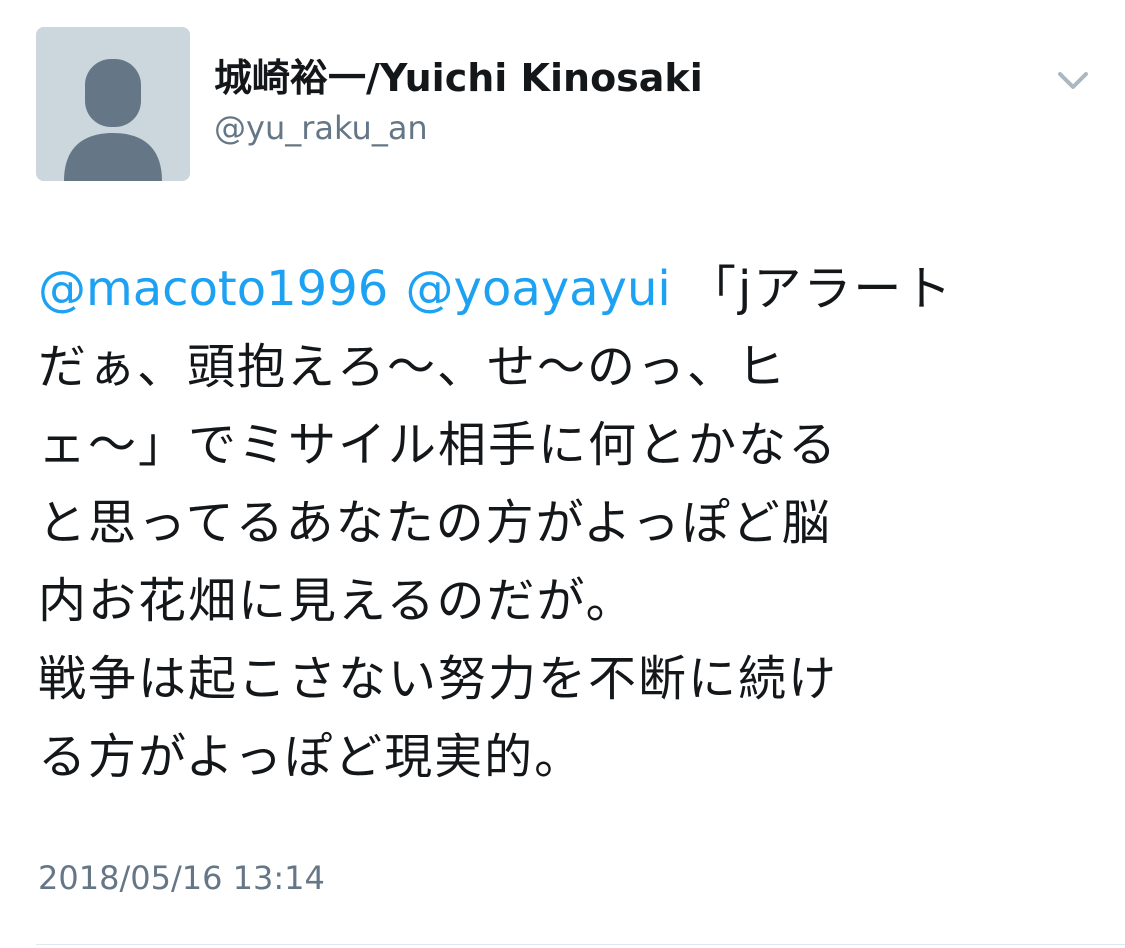  What do you see at coordinates (458, 78) in the screenshot?
I see `display-name: 城崎裕一/Yuichi Kinosaki` at bounding box center [458, 78].